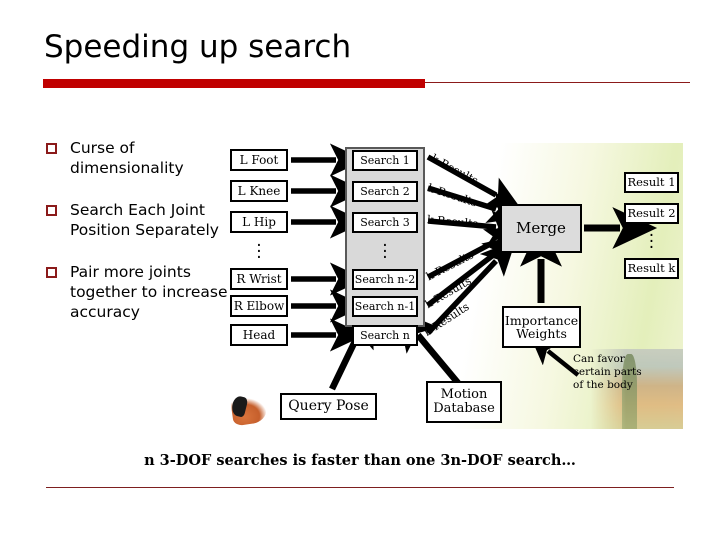 The width and height of the screenshot is (720, 540). Describe the element at coordinates (603, 385) in the screenshot. I see `annotation-line3: of the body` at that location.